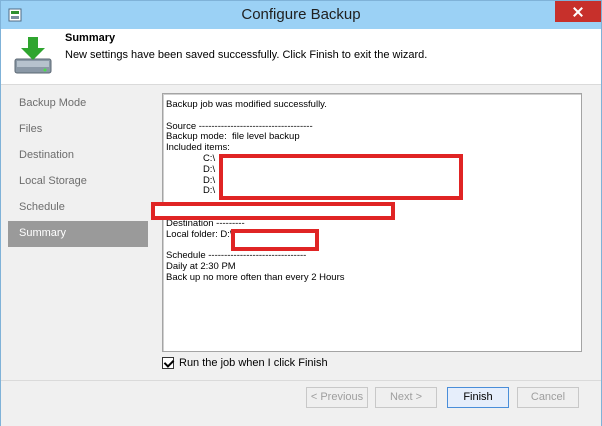 This screenshot has width=602, height=426. I want to click on redaction-box-items, so click(341, 177).